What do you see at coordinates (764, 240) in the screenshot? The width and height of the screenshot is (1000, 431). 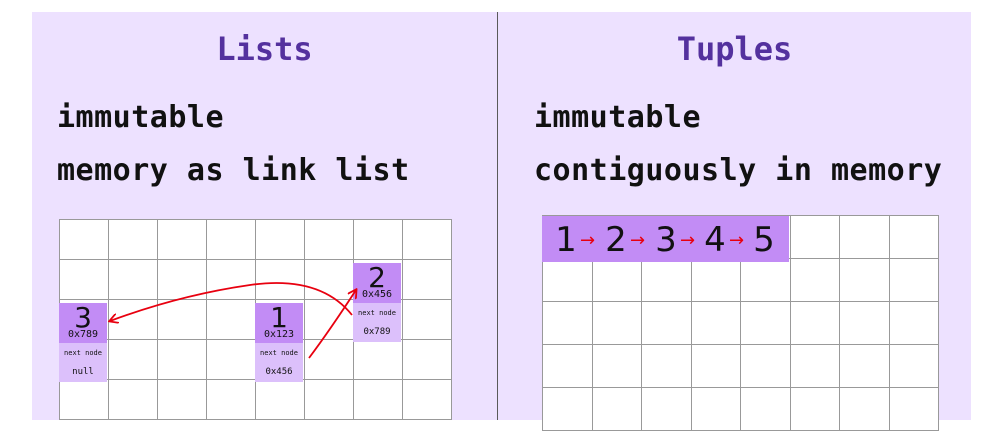 I see `tuple-item-5: 5` at bounding box center [764, 240].